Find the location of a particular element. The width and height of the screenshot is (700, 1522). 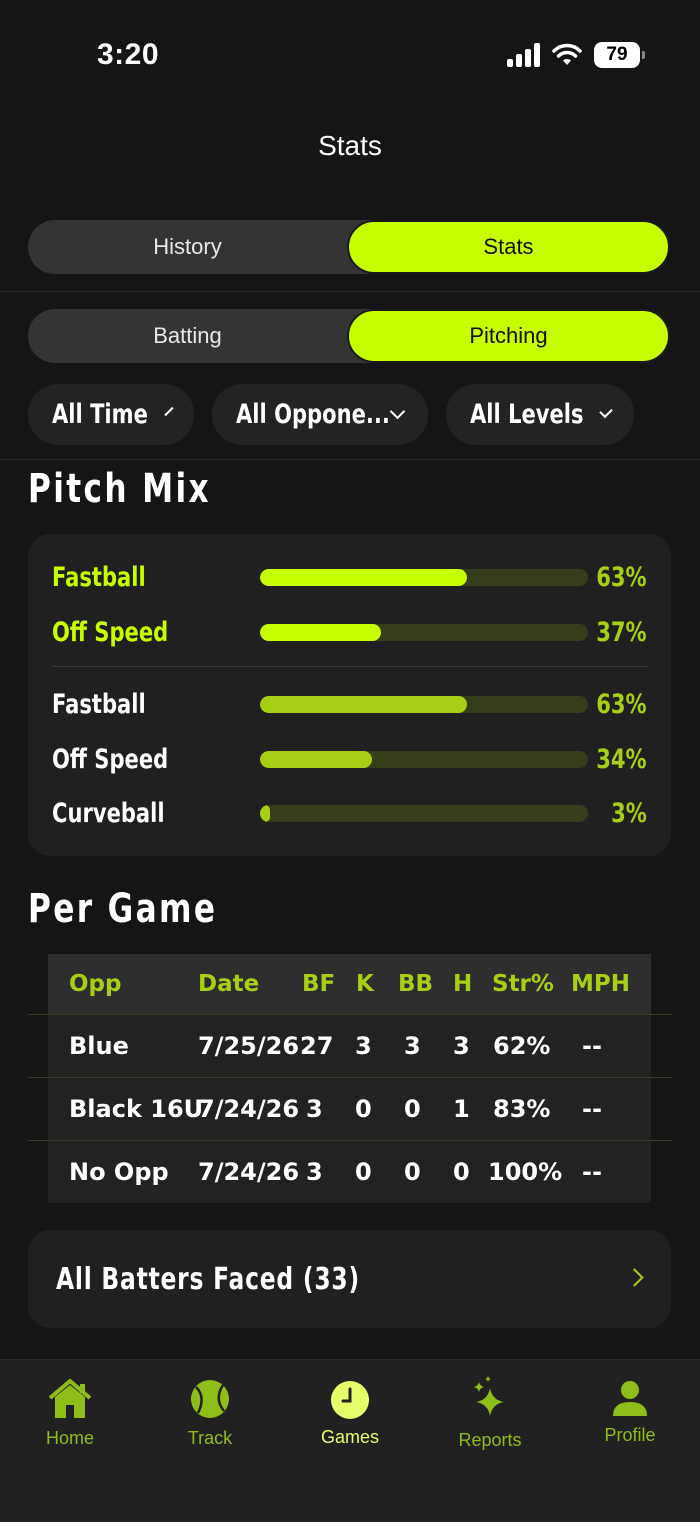

tab-batting: Batting is located at coordinates (187, 336).